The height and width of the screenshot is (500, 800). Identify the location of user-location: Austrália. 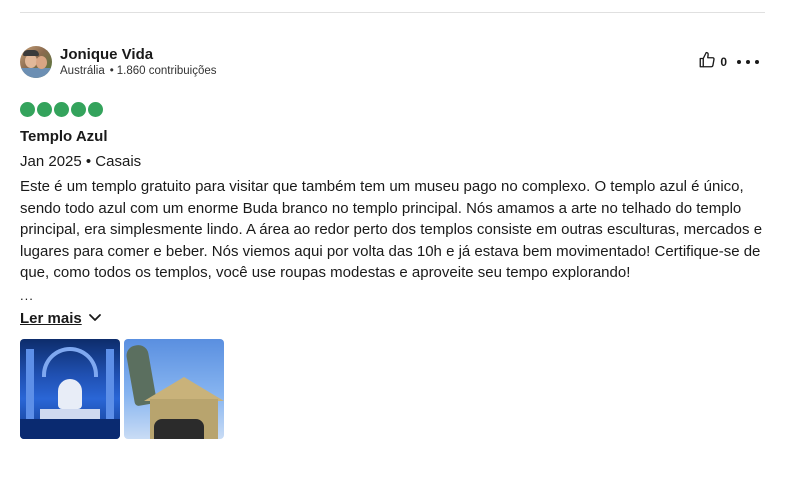
(82, 70).